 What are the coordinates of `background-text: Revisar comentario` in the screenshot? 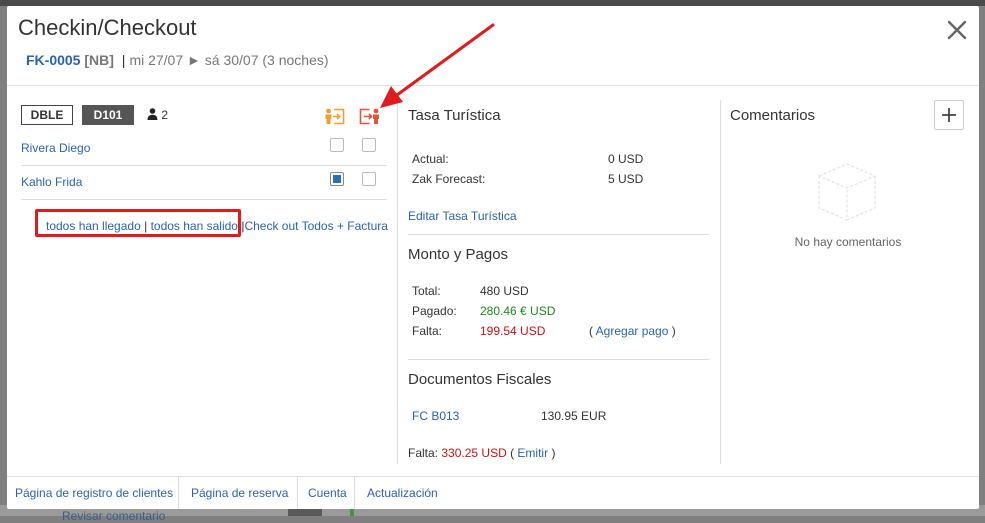 It's located at (114, 516).